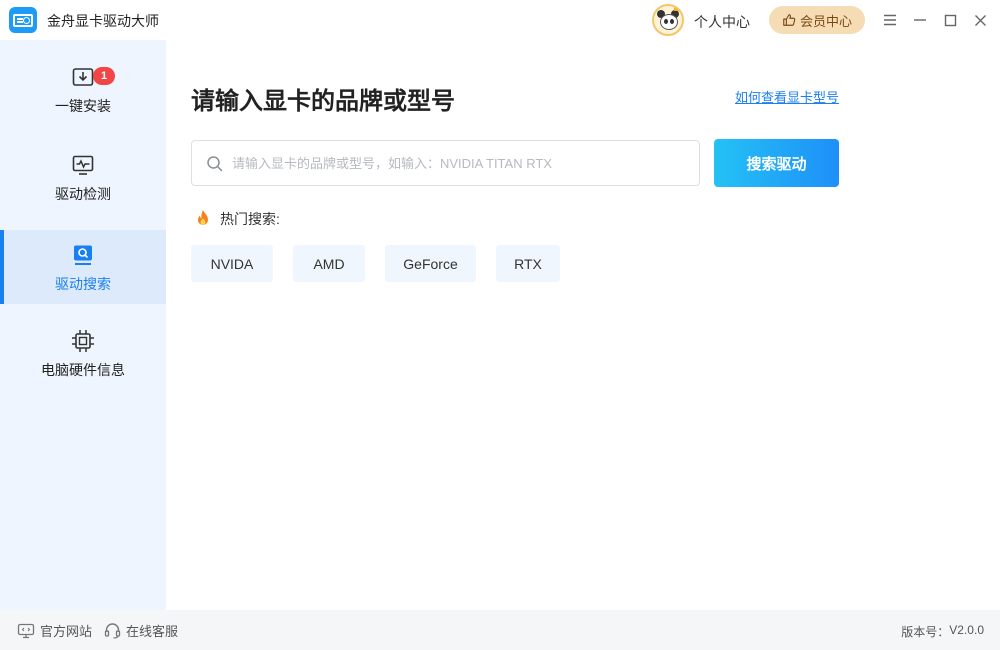 The height and width of the screenshot is (650, 1000). I want to click on maximize-button, so click(950, 20).